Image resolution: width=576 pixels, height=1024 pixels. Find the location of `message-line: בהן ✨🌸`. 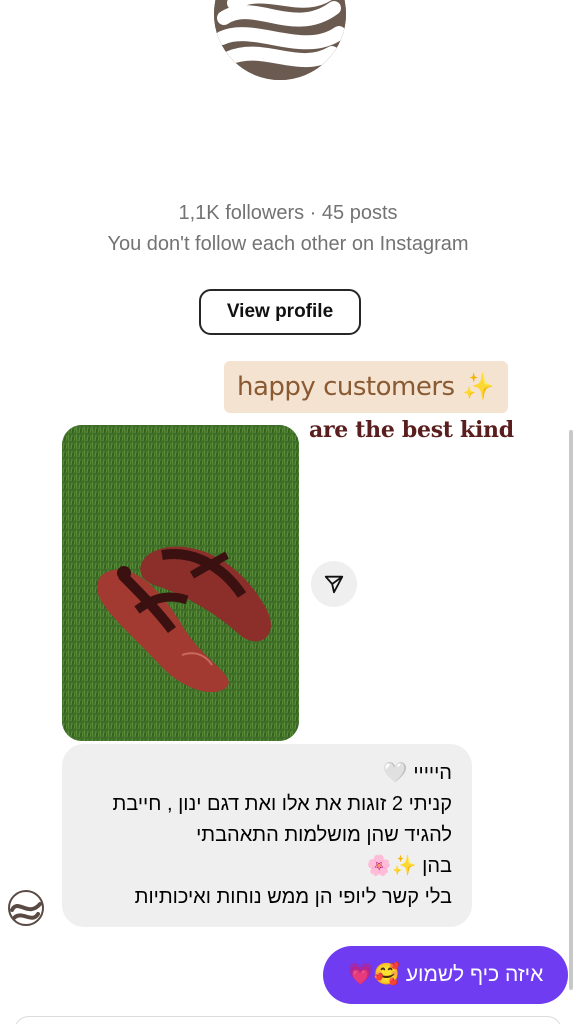

message-line: בהן ✨🌸 is located at coordinates (409, 866).